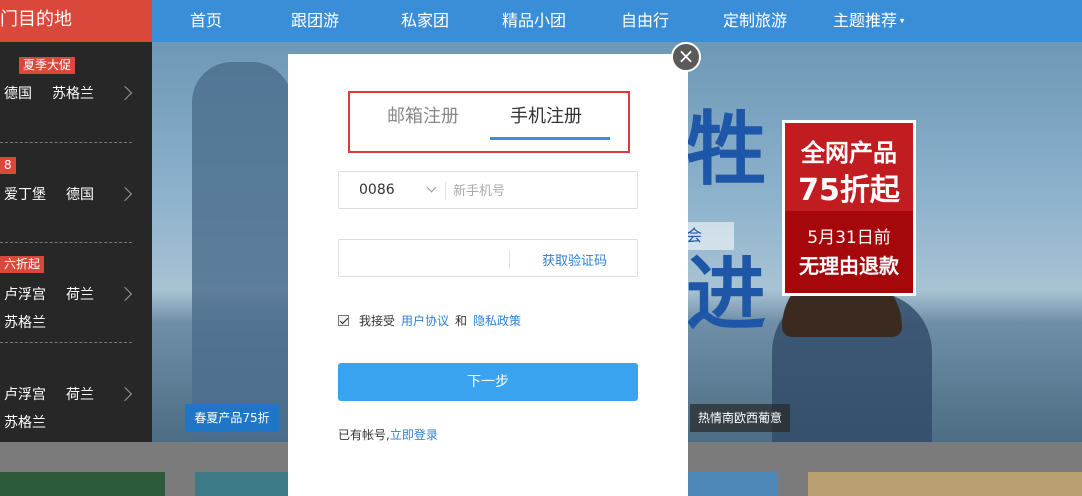 This screenshot has height=496, width=1082. I want to click on phone-field: 0086, so click(488, 190).